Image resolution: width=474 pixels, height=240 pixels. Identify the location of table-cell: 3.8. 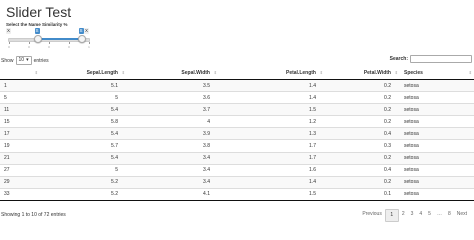
(173, 146).